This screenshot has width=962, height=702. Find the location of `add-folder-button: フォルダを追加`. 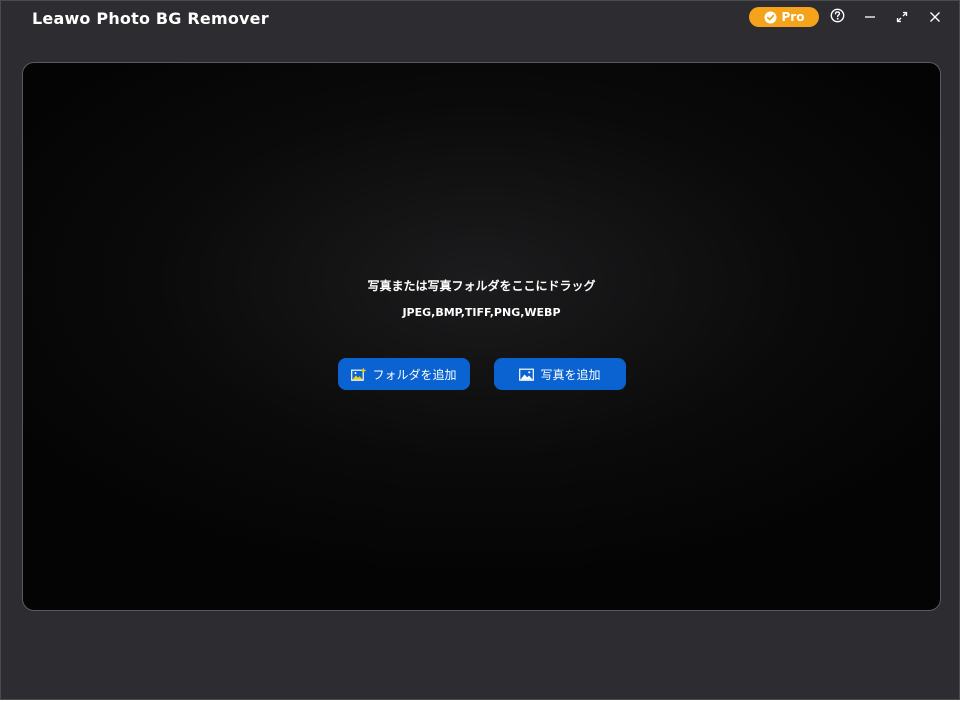

add-folder-button: フォルダを追加 is located at coordinates (404, 374).